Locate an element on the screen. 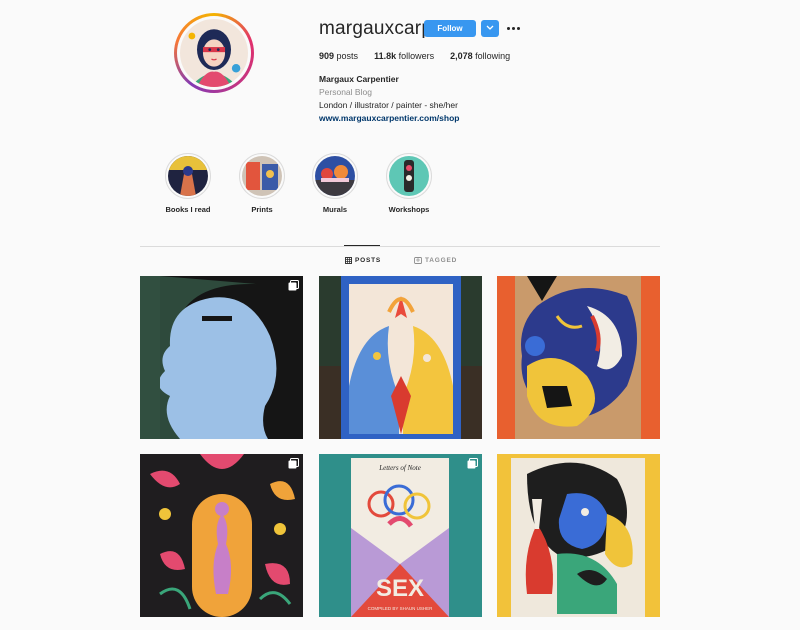  avatar-illustration is located at coordinates (214, 53).